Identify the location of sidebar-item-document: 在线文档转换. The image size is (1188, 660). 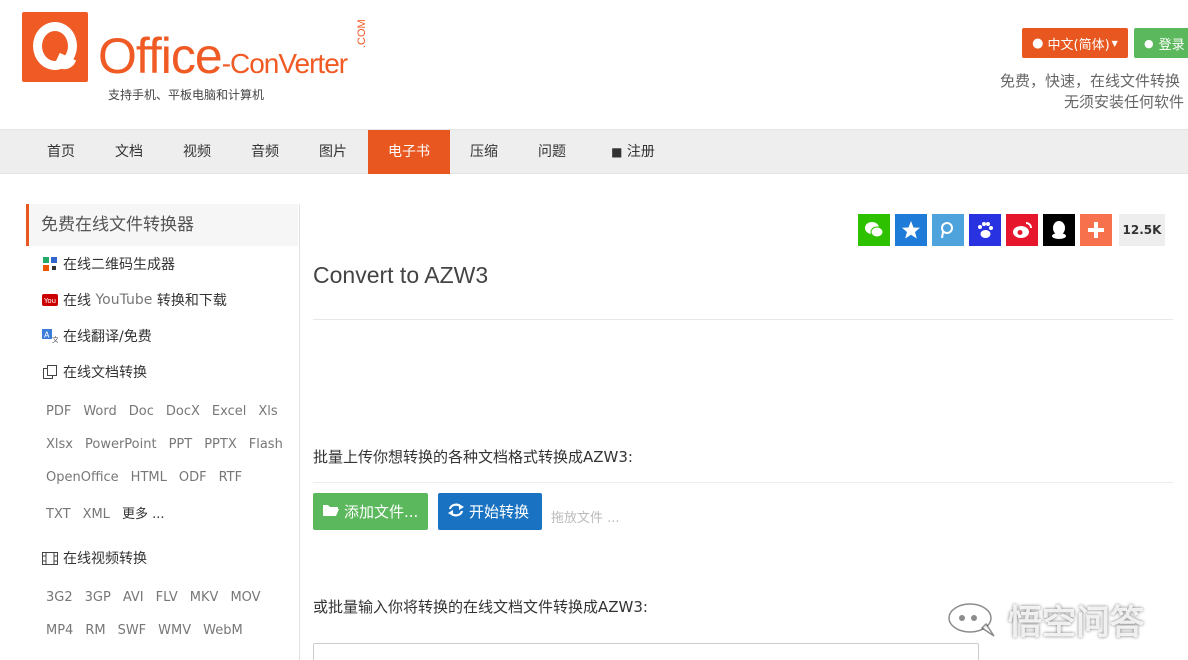
(94, 372).